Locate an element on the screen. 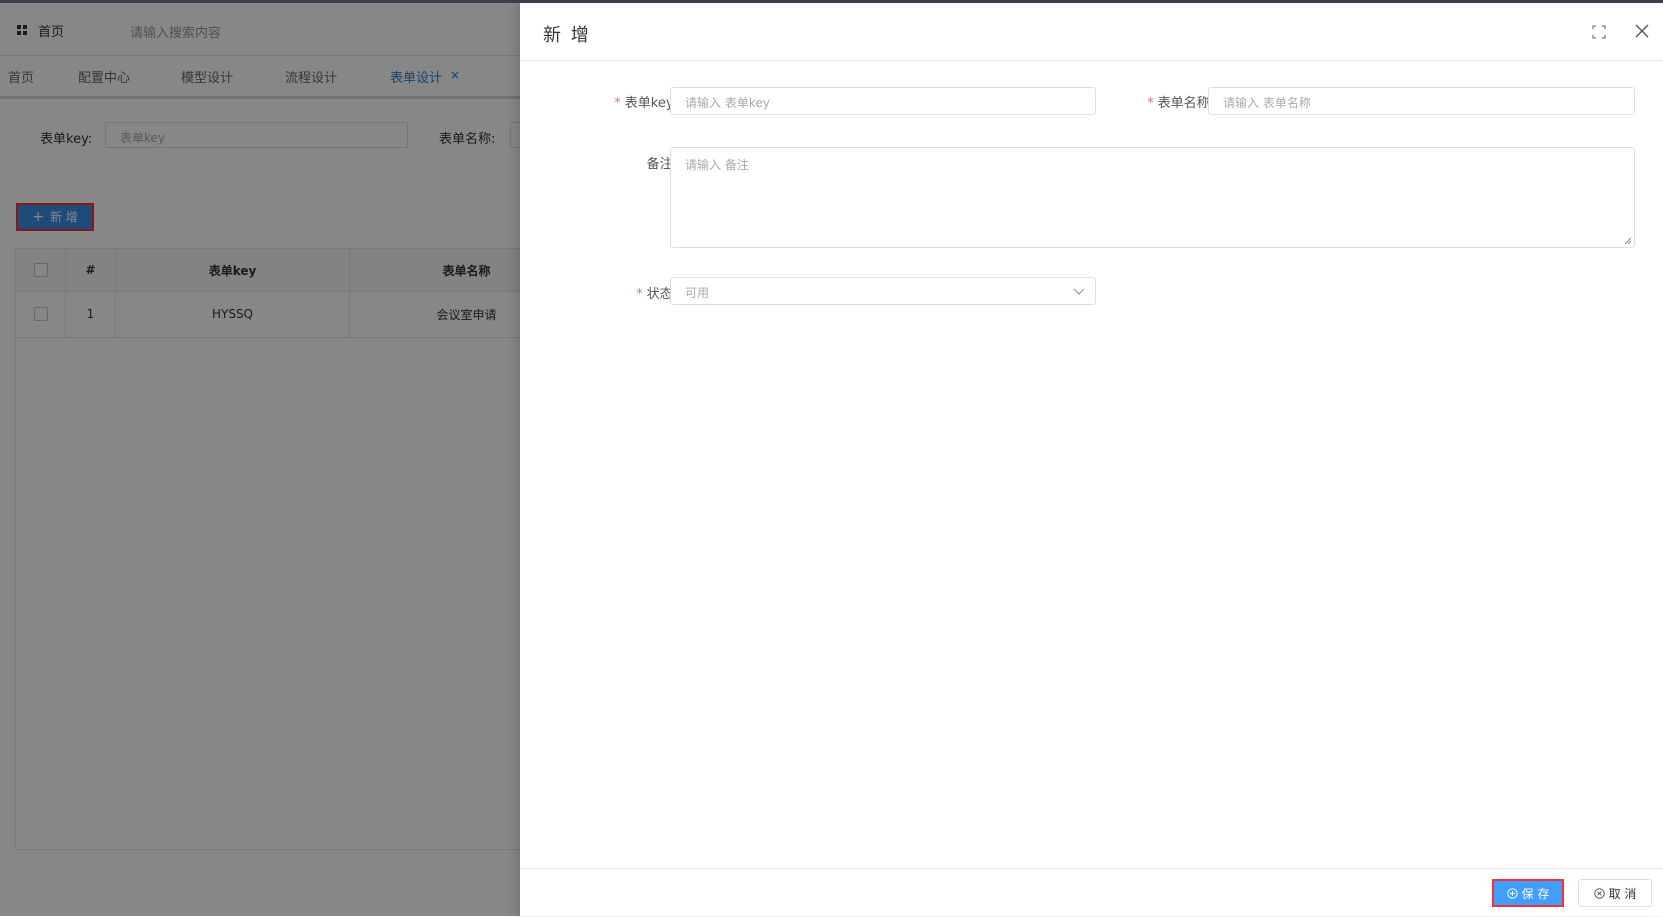 The width and height of the screenshot is (1663, 917). fullscreen-icon is located at coordinates (1599, 32).